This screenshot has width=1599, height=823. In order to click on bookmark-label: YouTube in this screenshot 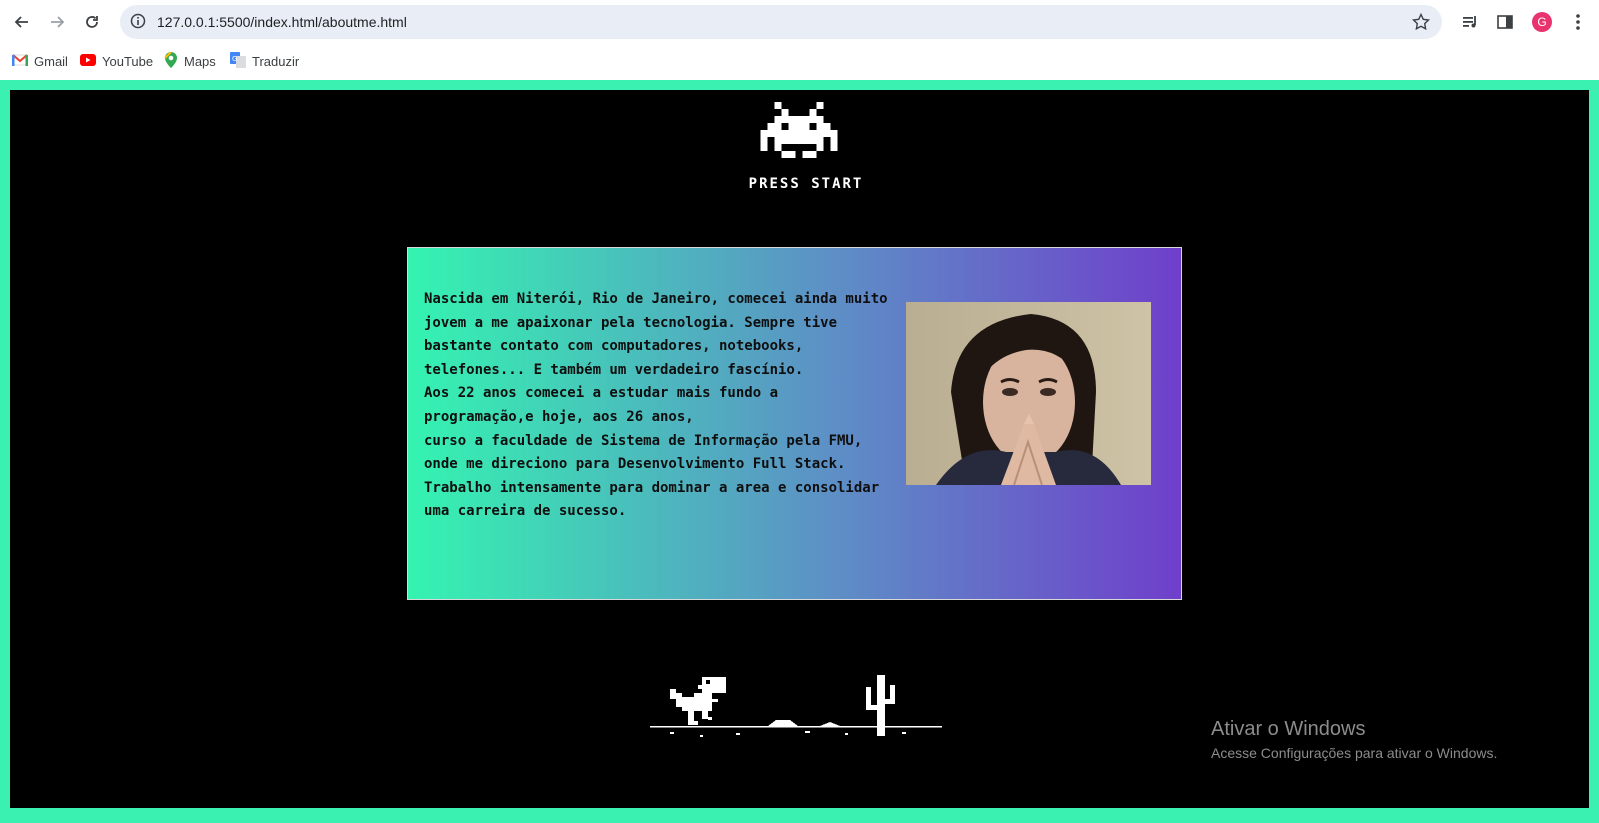, I will do `click(128, 61)`.